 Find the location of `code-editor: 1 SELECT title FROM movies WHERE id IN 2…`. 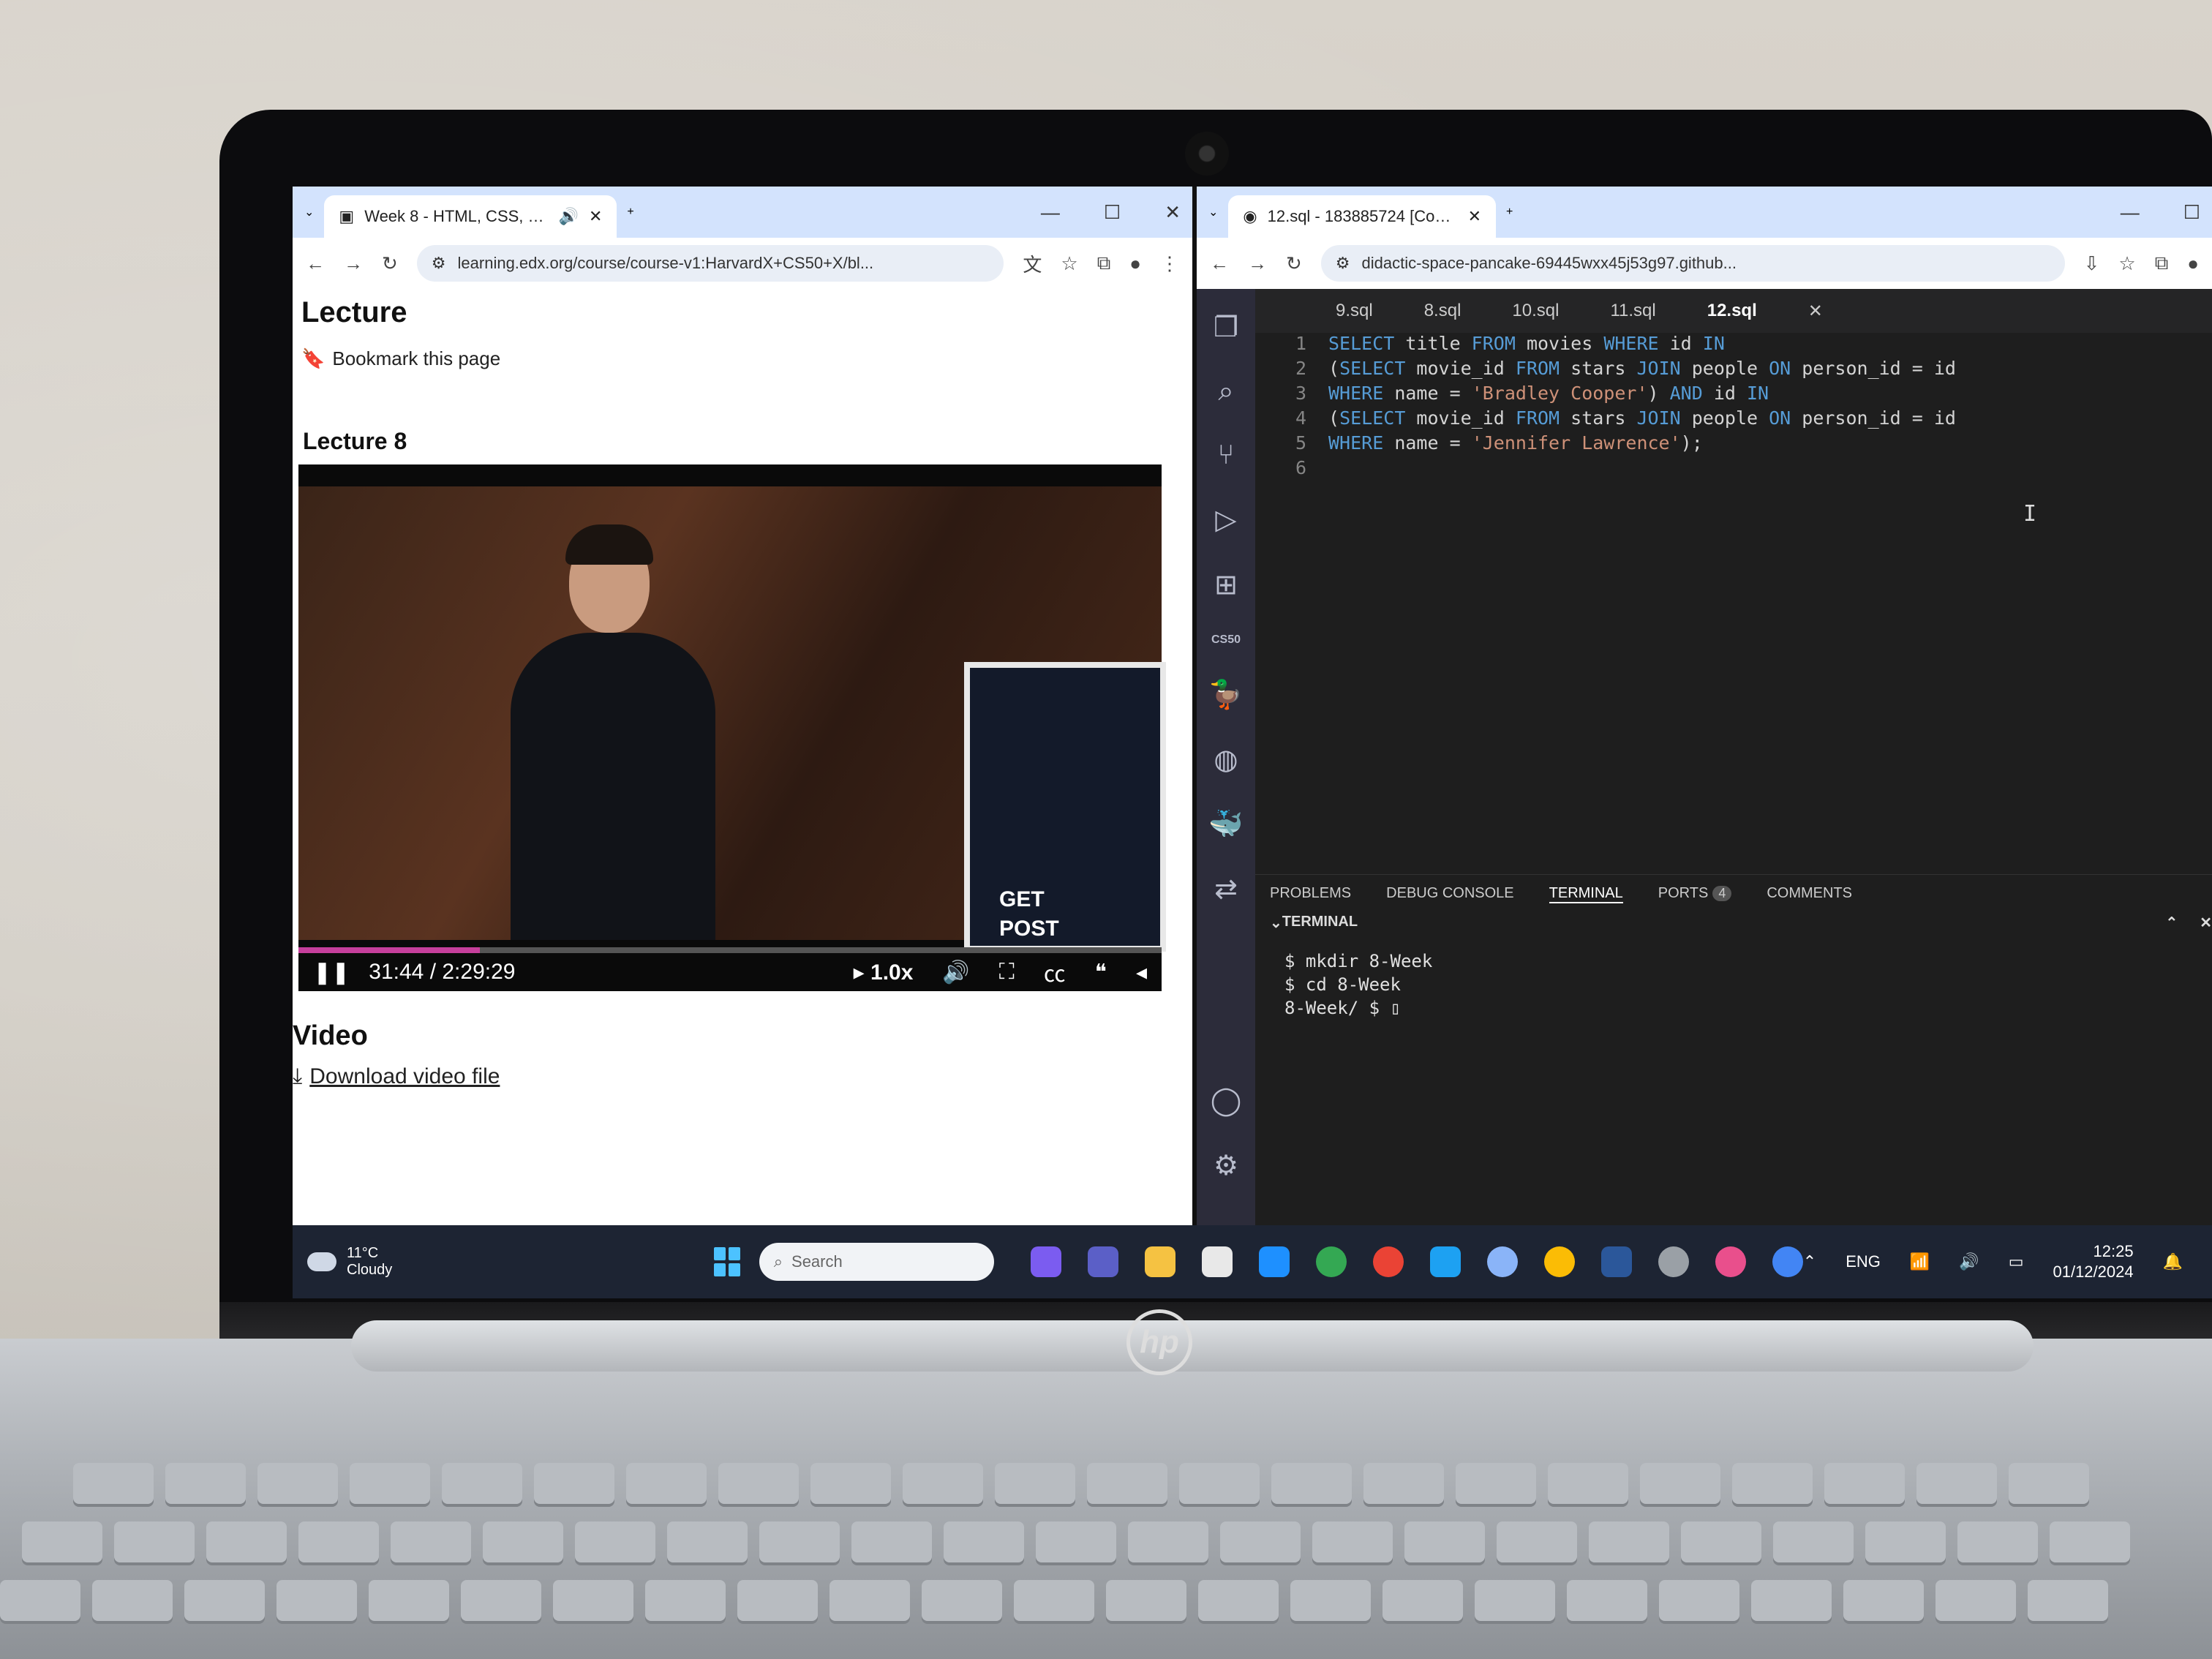

code-editor: 1 SELECT title FROM movies WHERE id IN 2… is located at coordinates (1733, 603).